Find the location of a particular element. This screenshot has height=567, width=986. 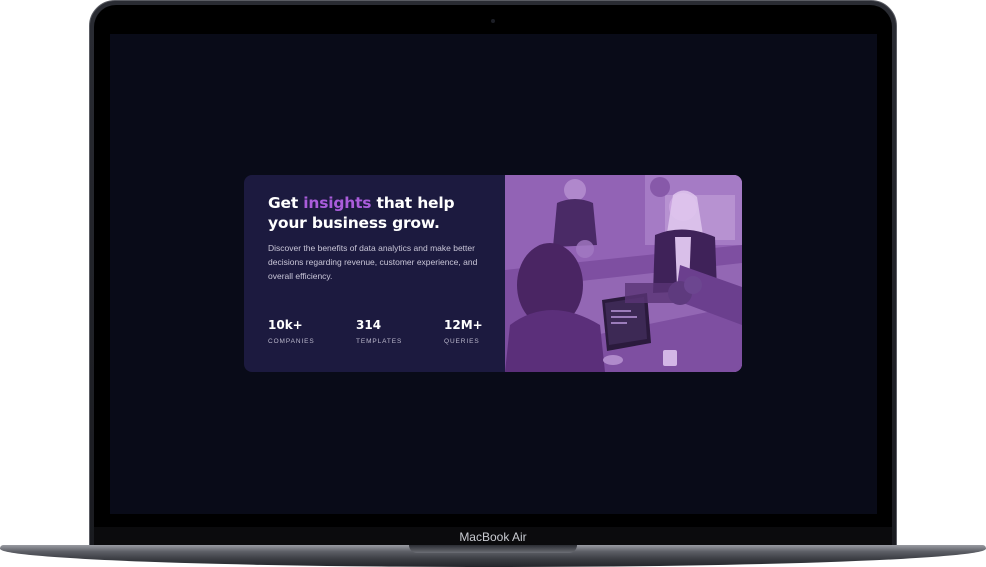

stat-companies: 10k+ COMPANIES is located at coordinates (291, 331).